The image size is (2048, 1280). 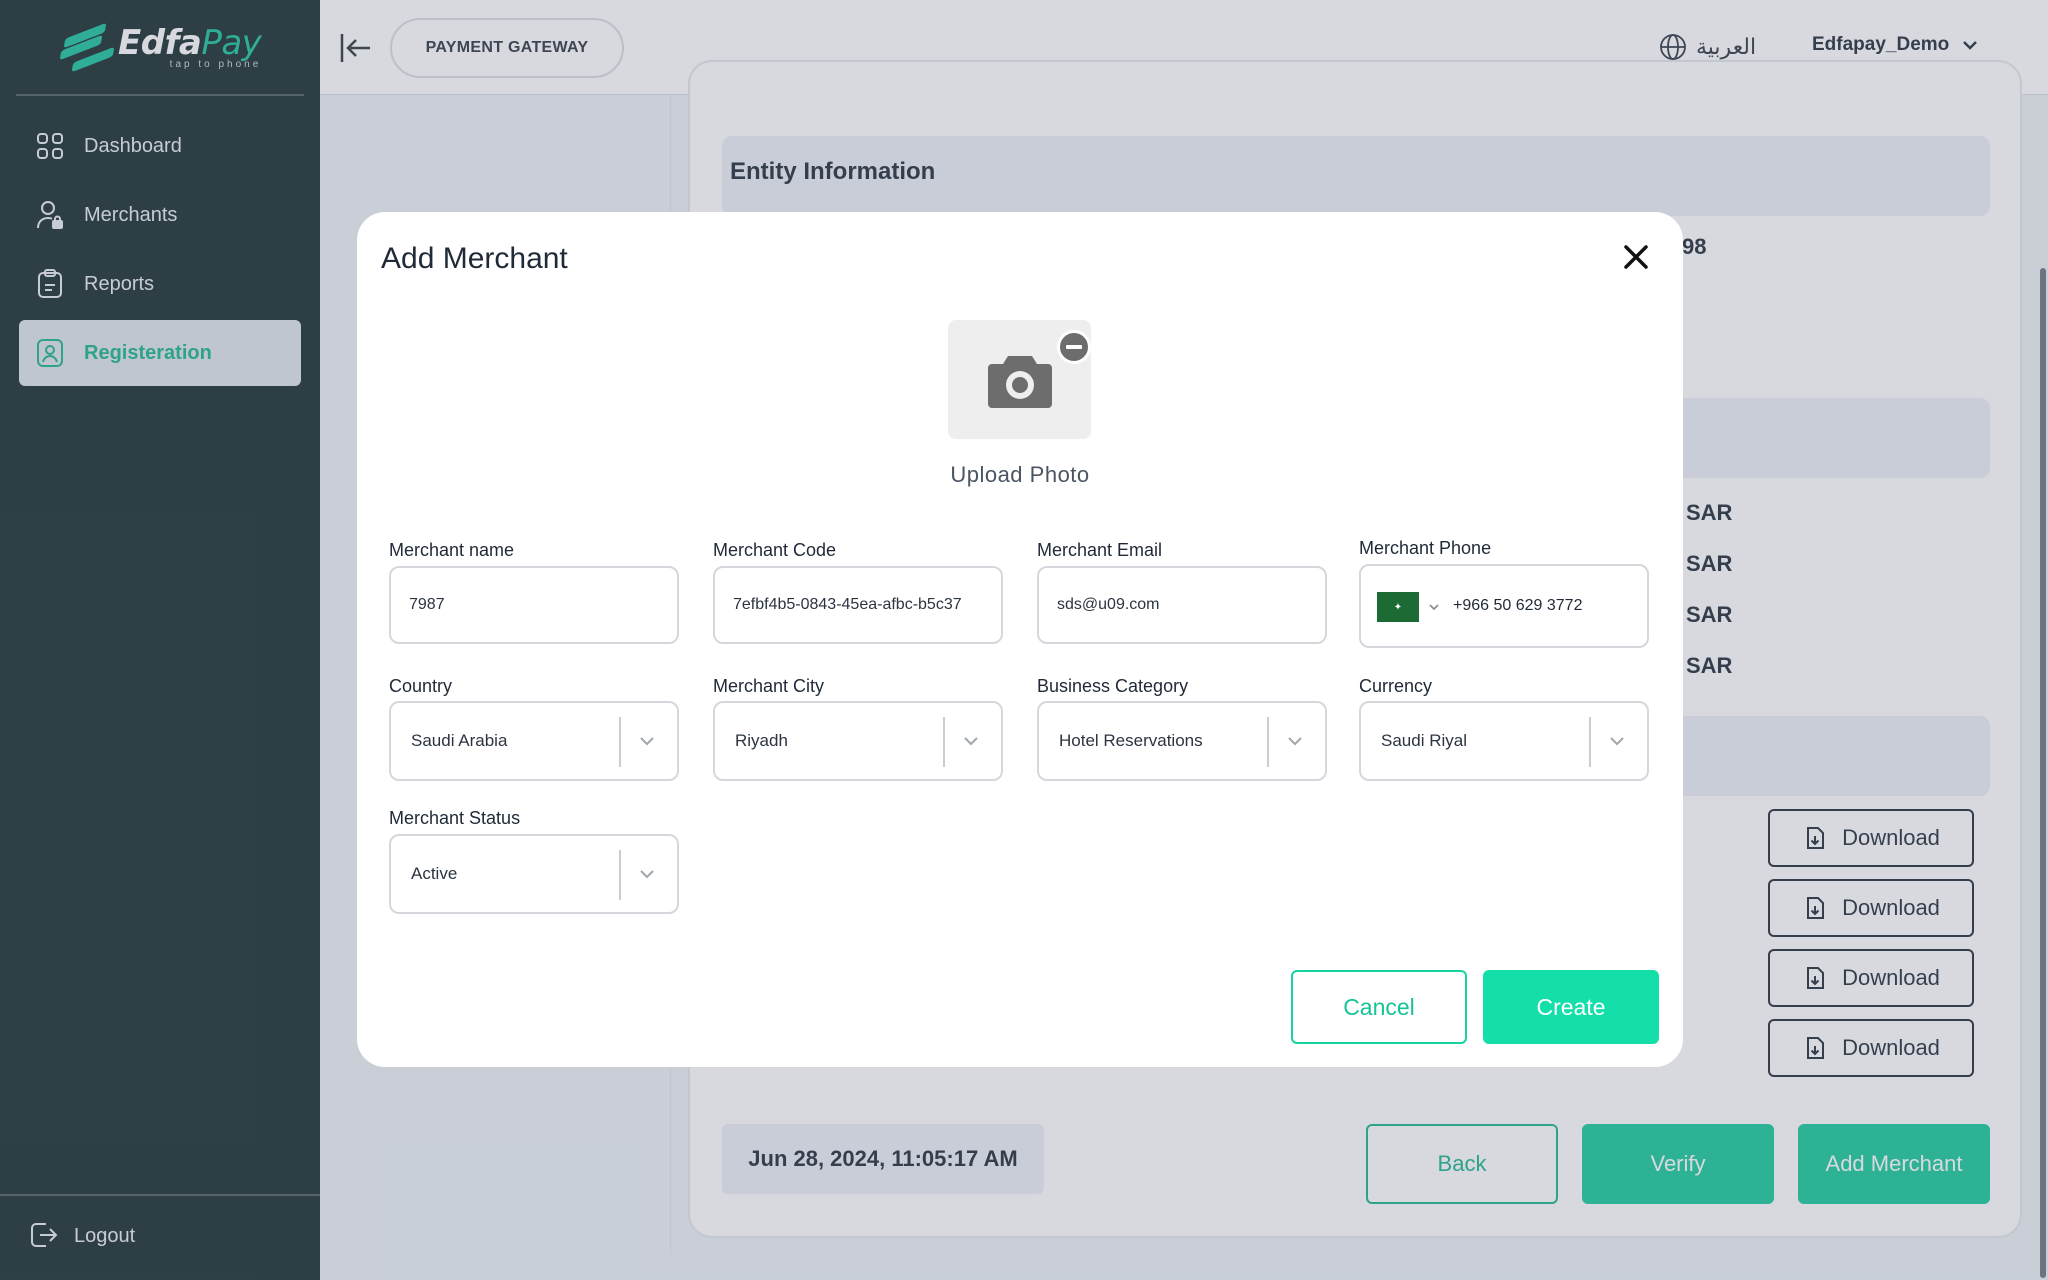 I want to click on country-select: Saudi Arabia, so click(x=534, y=741).